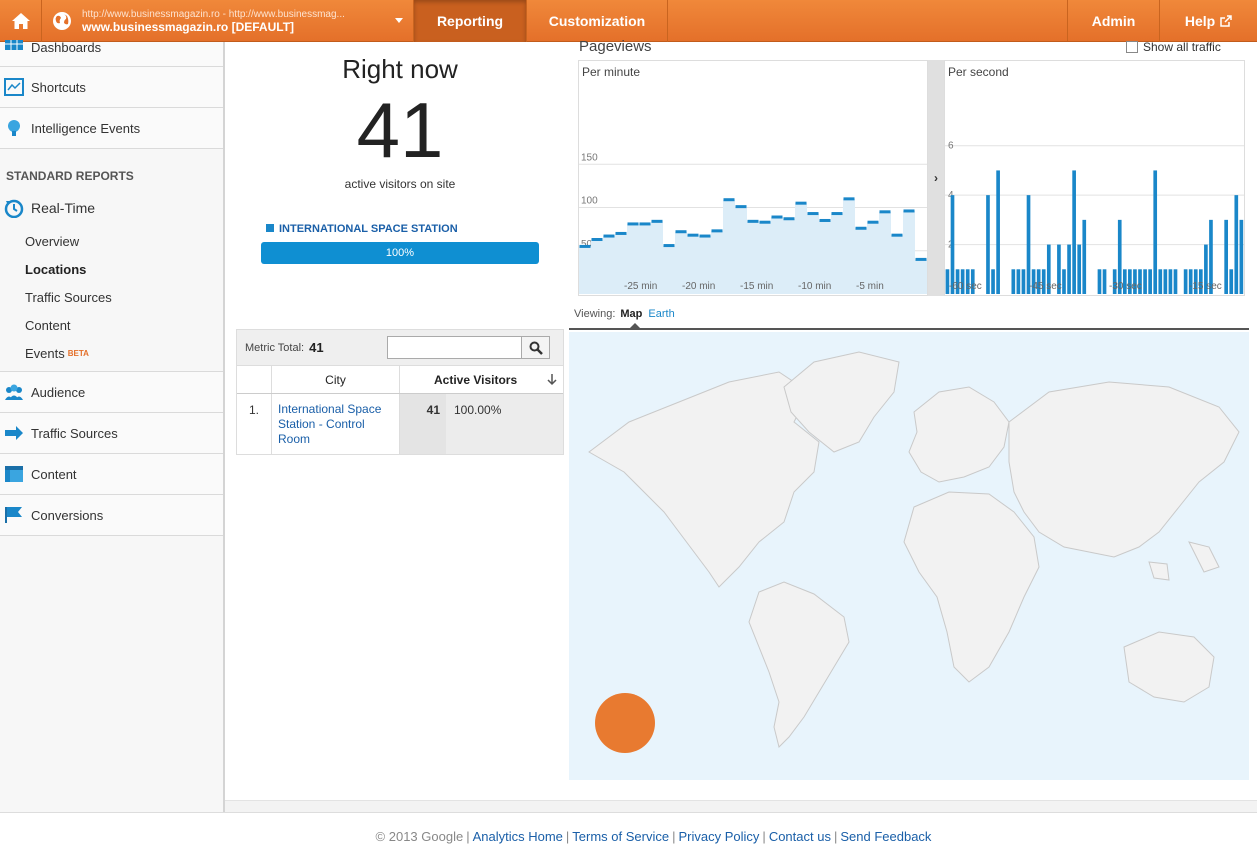 Image resolution: width=1257 pixels, height=858 pixels. Describe the element at coordinates (336, 379) in the screenshot. I see `column-city: City` at that location.